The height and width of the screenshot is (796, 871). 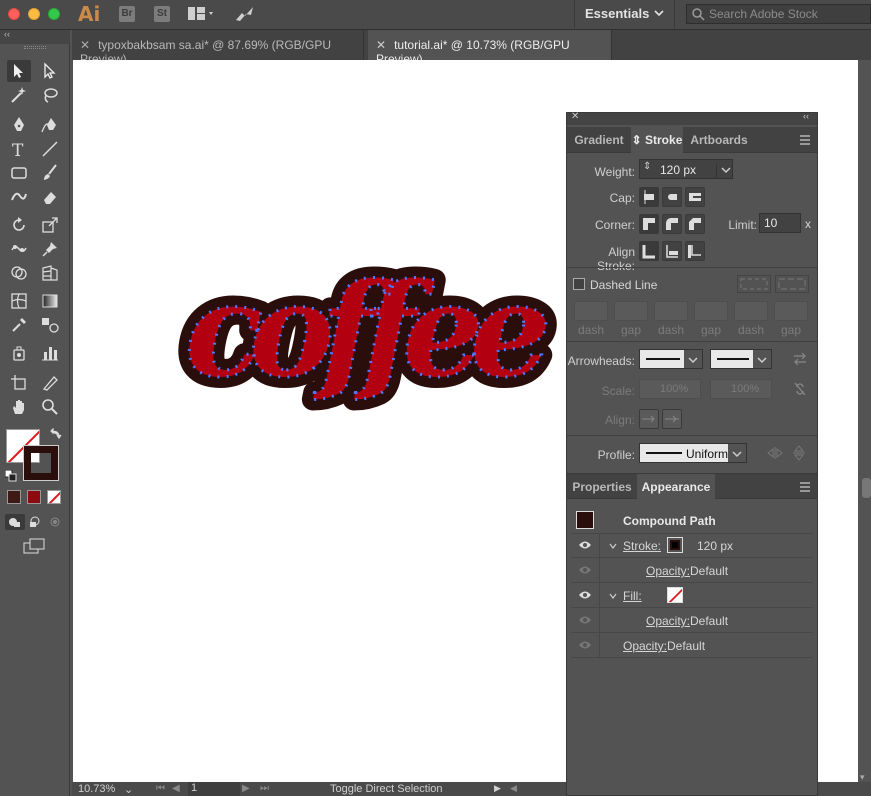 What do you see at coordinates (19, 383) in the screenshot?
I see `artboard-tool-icon` at bounding box center [19, 383].